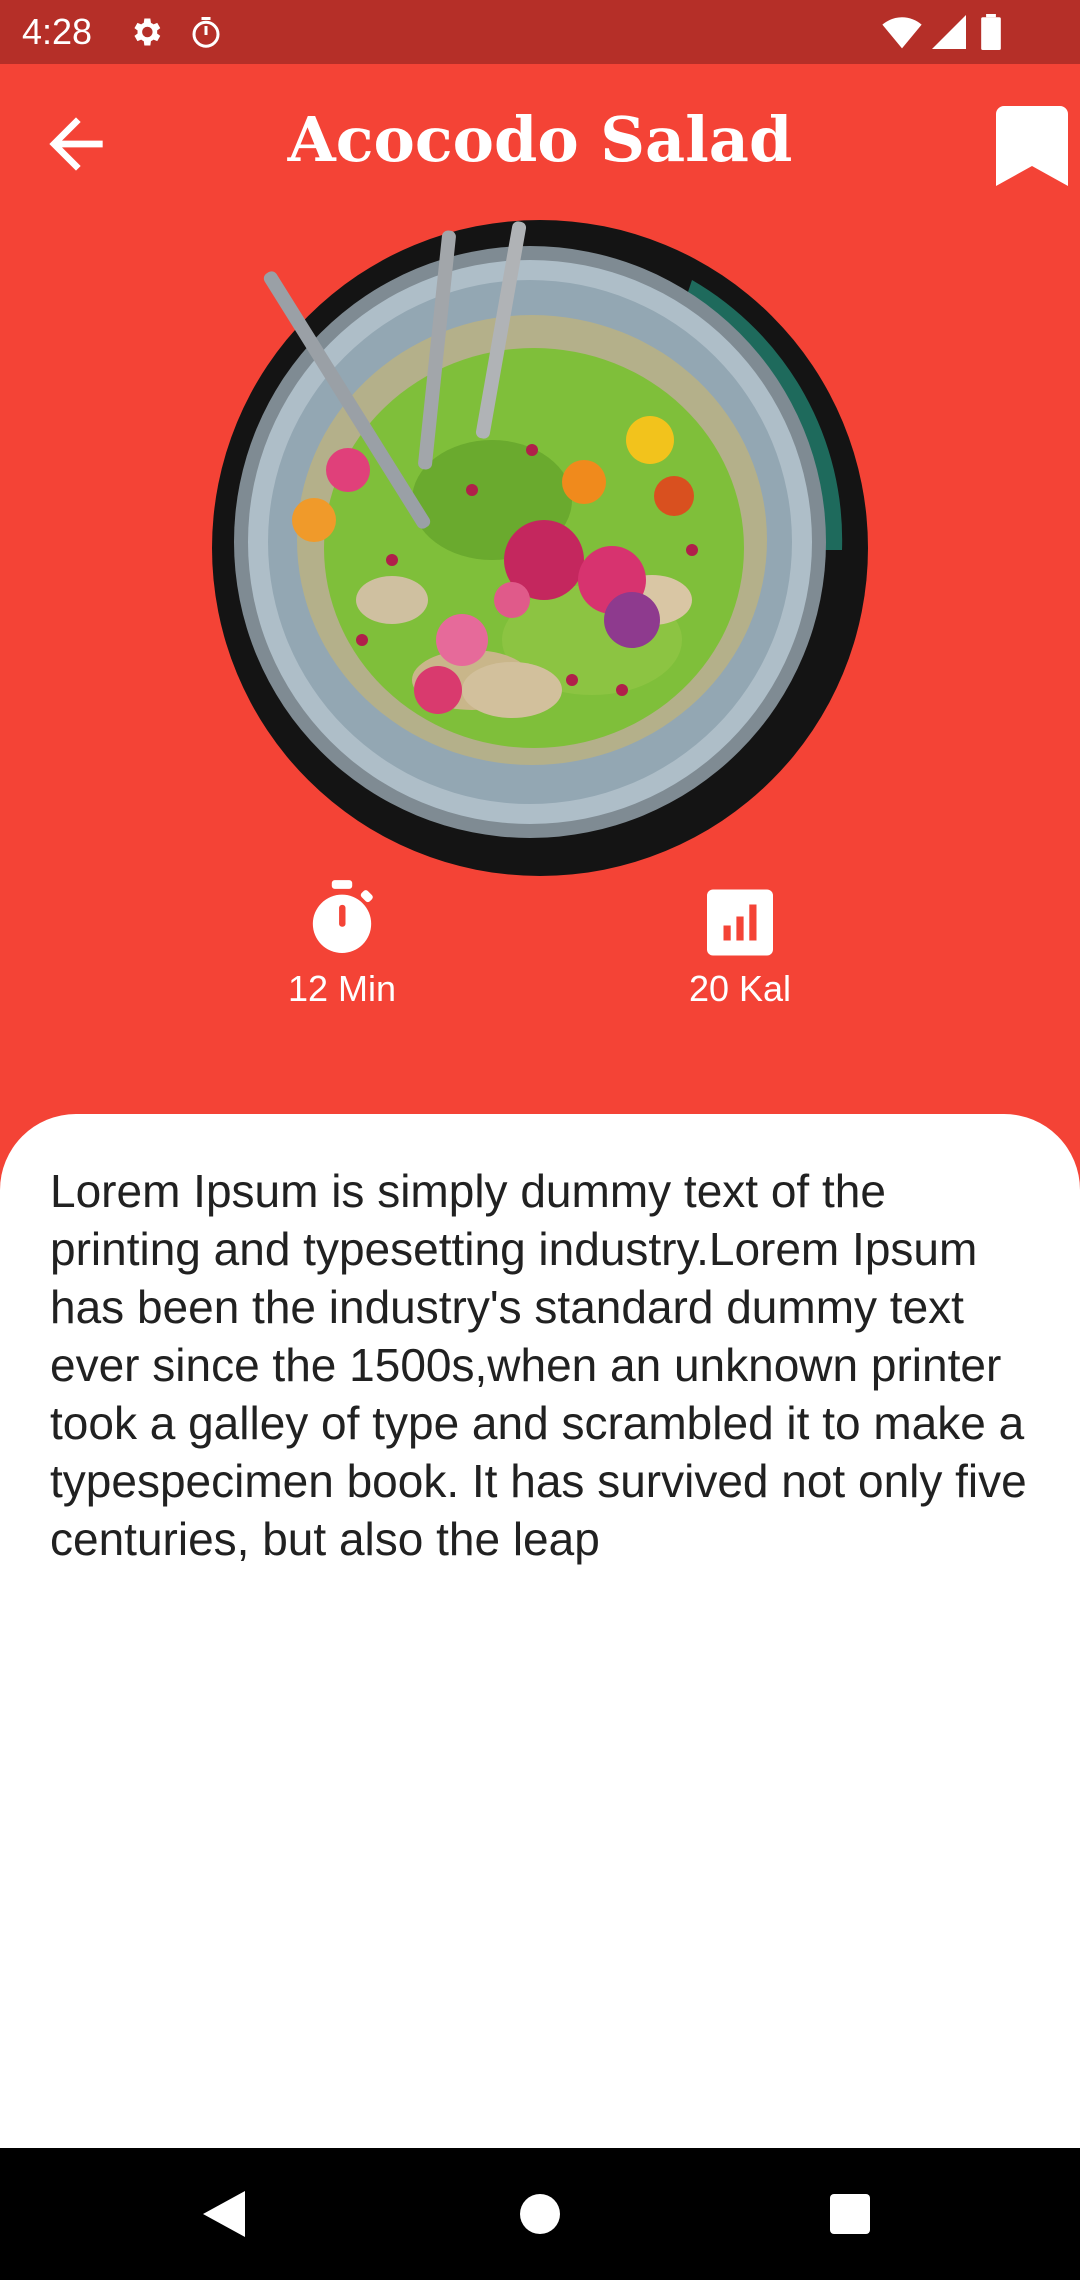 This screenshot has width=1080, height=2280. I want to click on back-triangle-icon, so click(224, 2214).